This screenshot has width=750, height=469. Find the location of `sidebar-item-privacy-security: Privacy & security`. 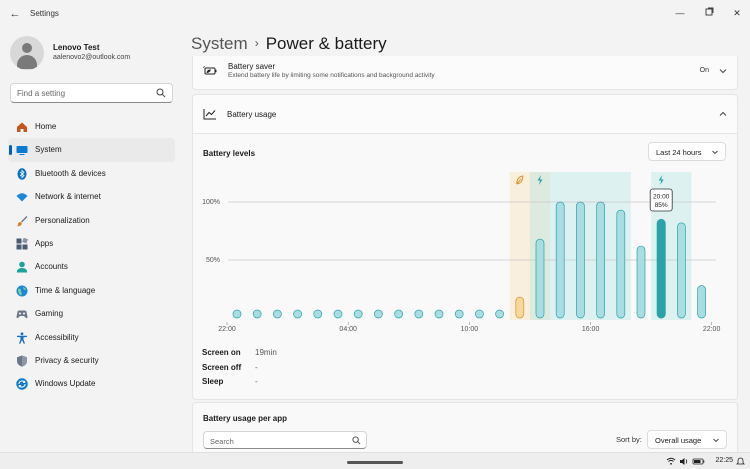

sidebar-item-privacy-security: Privacy & security is located at coordinates (91, 360).